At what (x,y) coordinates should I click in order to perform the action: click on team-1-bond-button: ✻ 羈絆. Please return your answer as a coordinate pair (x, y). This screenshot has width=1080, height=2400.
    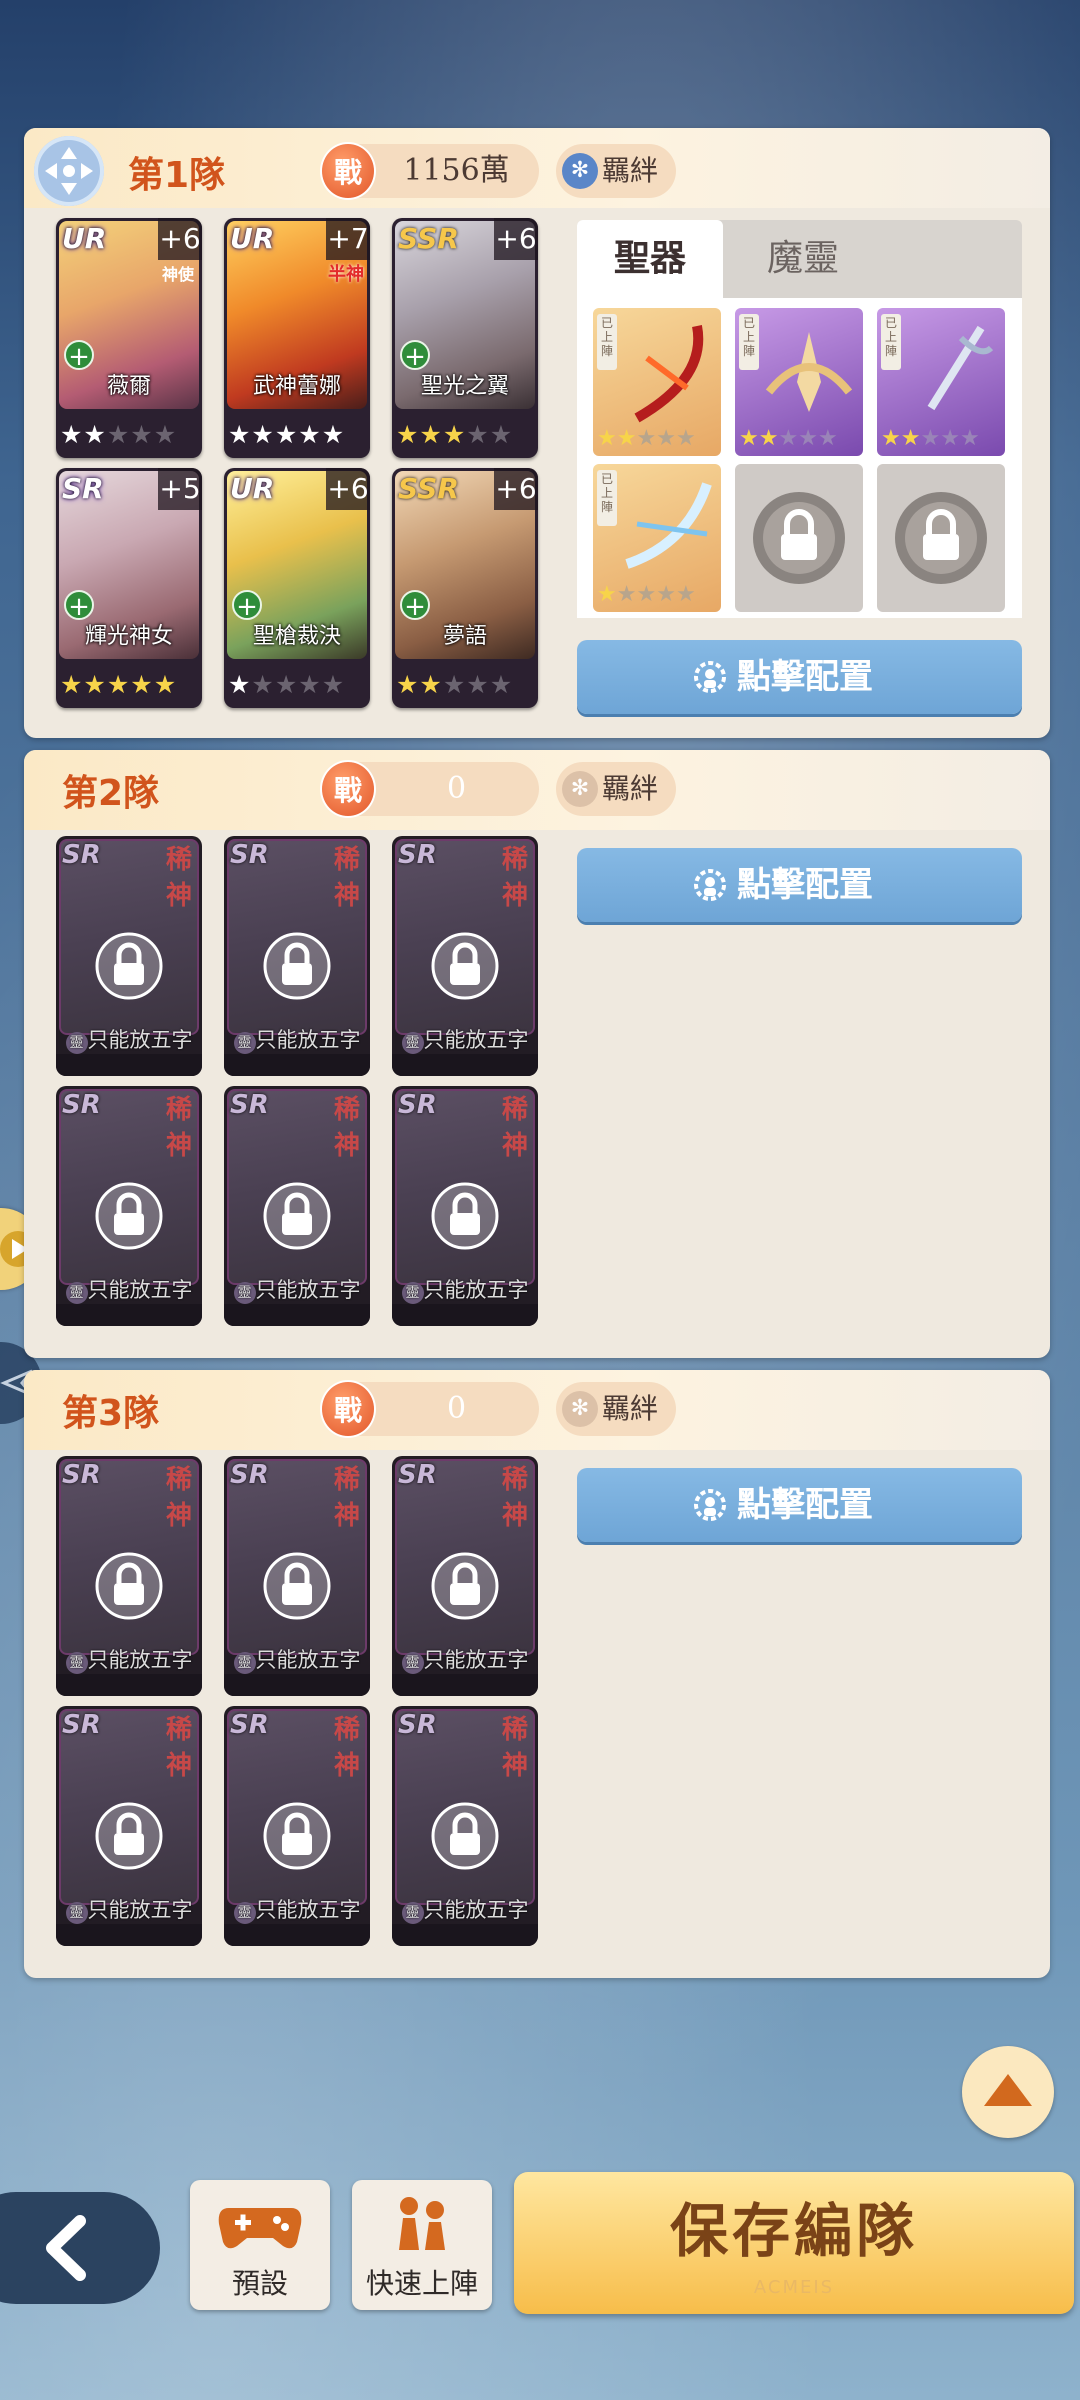
    Looking at the image, I should click on (616, 171).